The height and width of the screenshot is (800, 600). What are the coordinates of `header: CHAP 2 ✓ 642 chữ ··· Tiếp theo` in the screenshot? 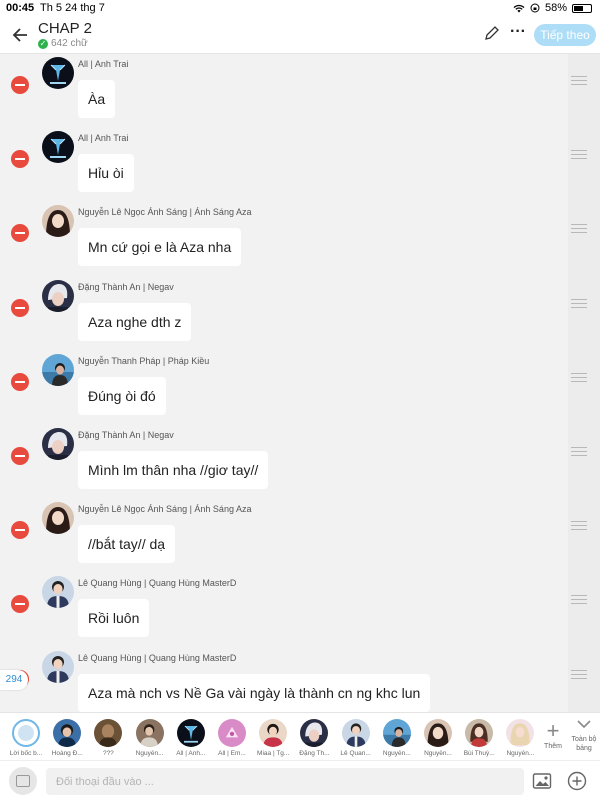 It's located at (300, 35).